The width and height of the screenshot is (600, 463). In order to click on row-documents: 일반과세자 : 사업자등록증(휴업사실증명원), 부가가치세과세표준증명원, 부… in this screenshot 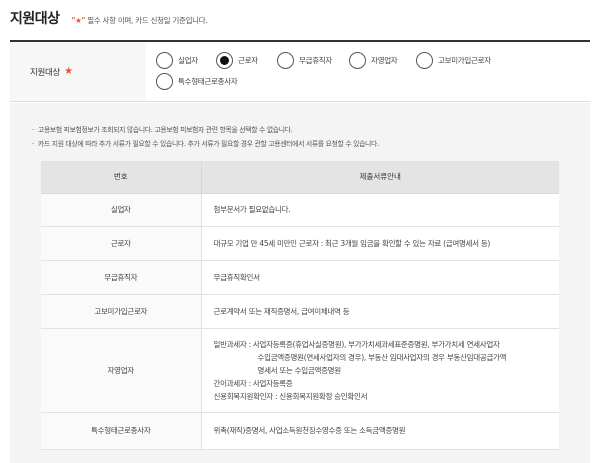, I will do `click(380, 370)`.